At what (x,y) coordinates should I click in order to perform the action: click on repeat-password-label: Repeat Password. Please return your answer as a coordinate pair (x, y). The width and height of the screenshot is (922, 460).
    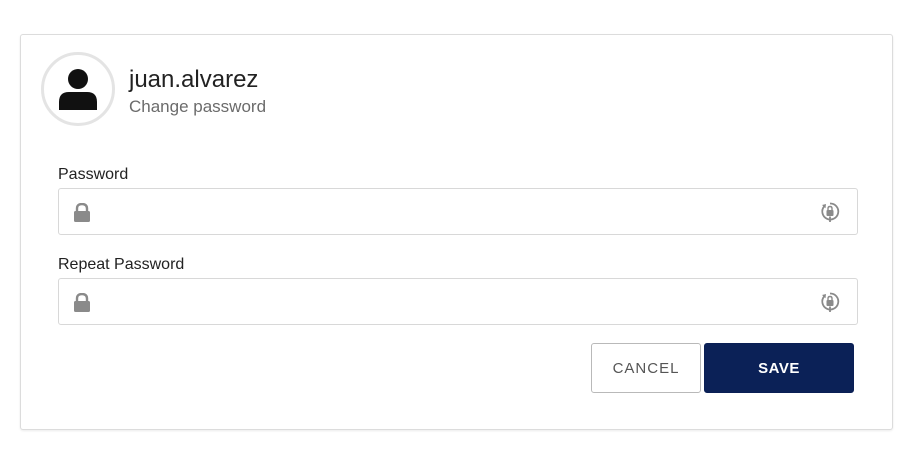
    Looking at the image, I should click on (121, 264).